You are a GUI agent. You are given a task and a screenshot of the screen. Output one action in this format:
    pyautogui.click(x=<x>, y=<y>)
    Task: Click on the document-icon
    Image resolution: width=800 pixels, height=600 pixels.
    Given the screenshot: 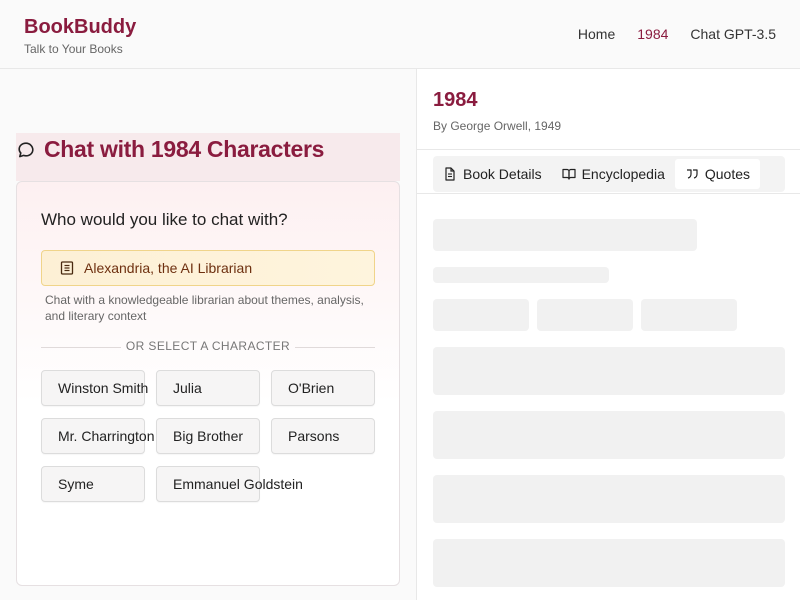 What is the action you would take?
    pyautogui.click(x=450, y=174)
    